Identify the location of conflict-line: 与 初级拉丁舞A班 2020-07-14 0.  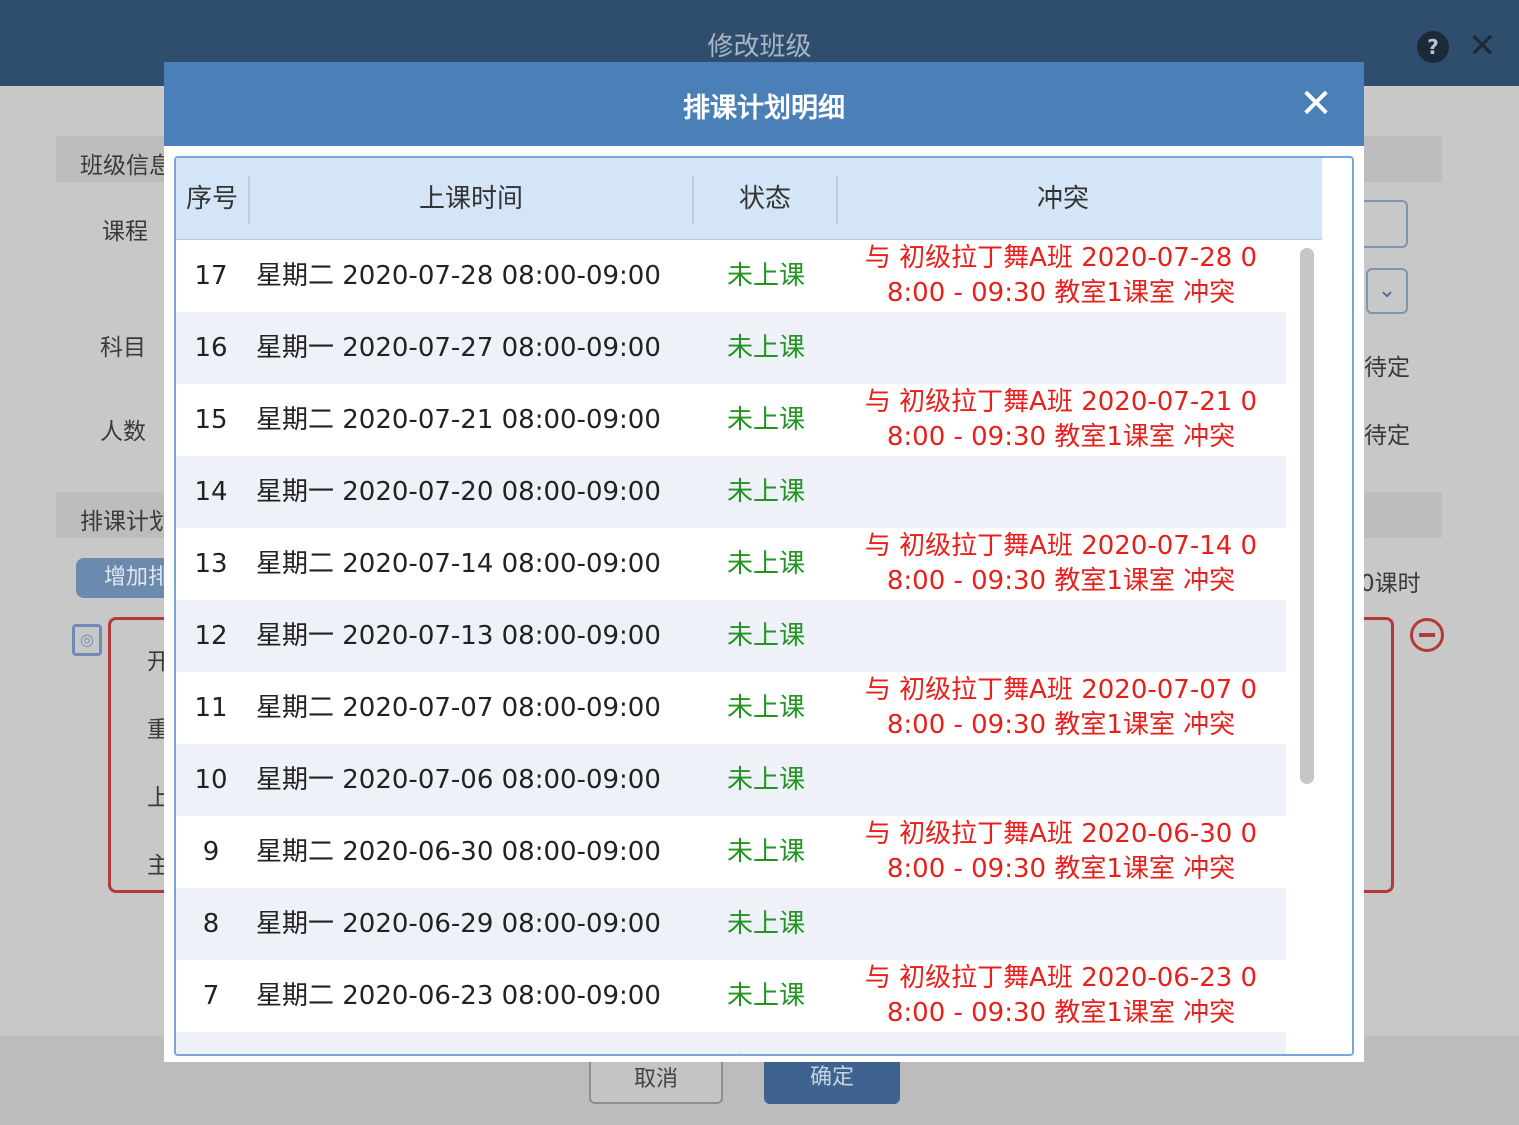
(1061, 546).